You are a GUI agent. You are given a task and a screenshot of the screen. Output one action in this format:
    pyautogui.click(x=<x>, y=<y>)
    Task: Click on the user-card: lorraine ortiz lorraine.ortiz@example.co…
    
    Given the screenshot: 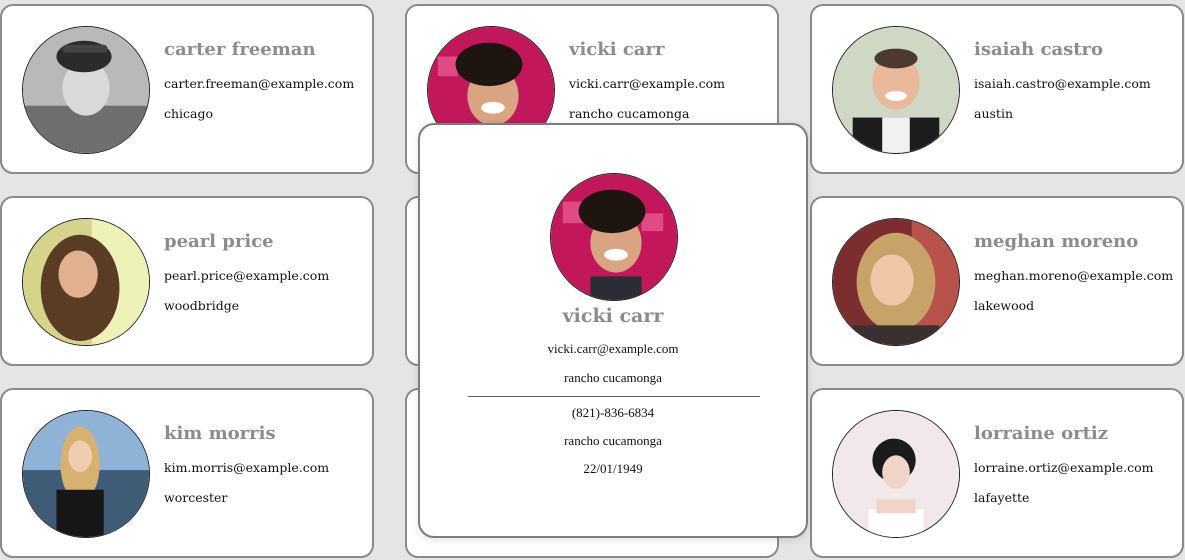 What is the action you would take?
    pyautogui.click(x=997, y=473)
    